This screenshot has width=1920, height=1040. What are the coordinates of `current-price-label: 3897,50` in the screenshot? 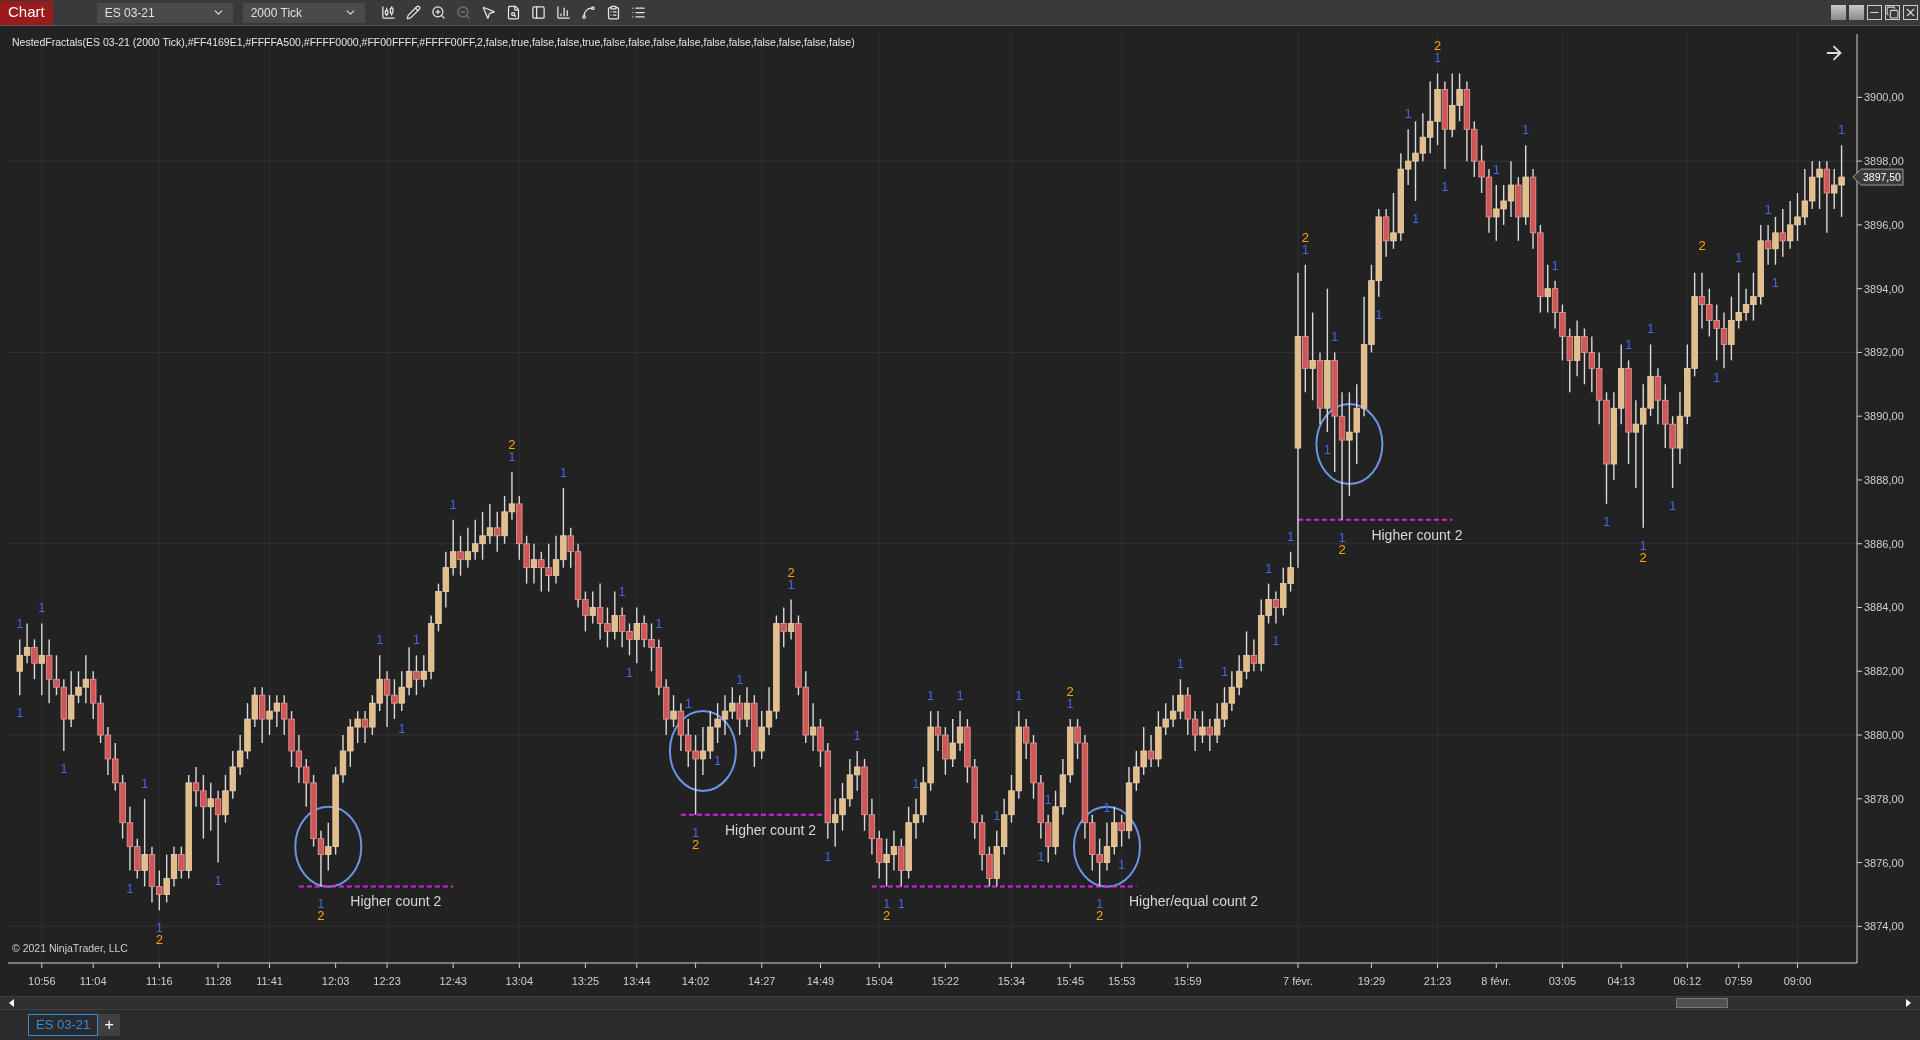 It's located at (1878, 177).